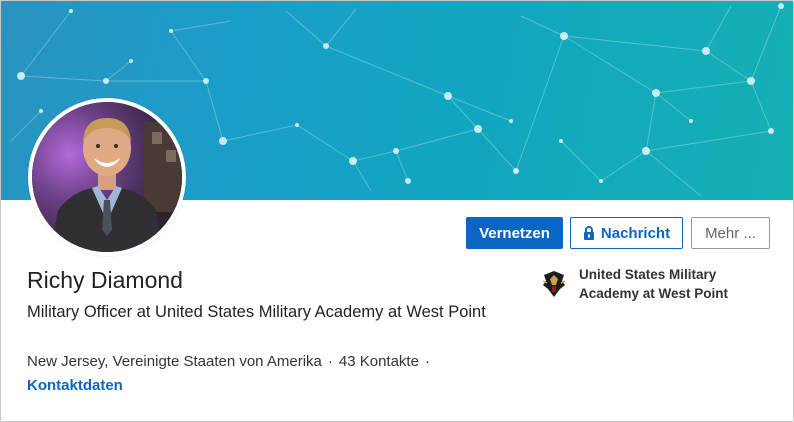 The width and height of the screenshot is (794, 422). I want to click on profile-photo, so click(107, 177).